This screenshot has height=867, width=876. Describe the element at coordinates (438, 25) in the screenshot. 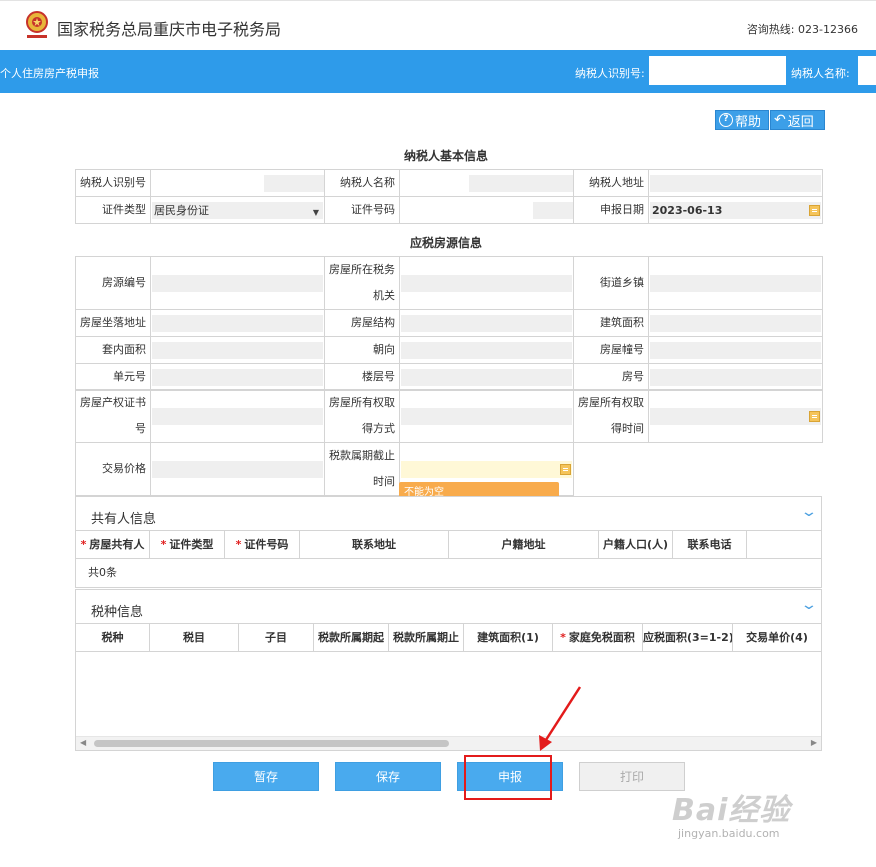

I see `top-header: 国家税务总局重庆市电子税务局 咨询热线: 023-12366` at that location.